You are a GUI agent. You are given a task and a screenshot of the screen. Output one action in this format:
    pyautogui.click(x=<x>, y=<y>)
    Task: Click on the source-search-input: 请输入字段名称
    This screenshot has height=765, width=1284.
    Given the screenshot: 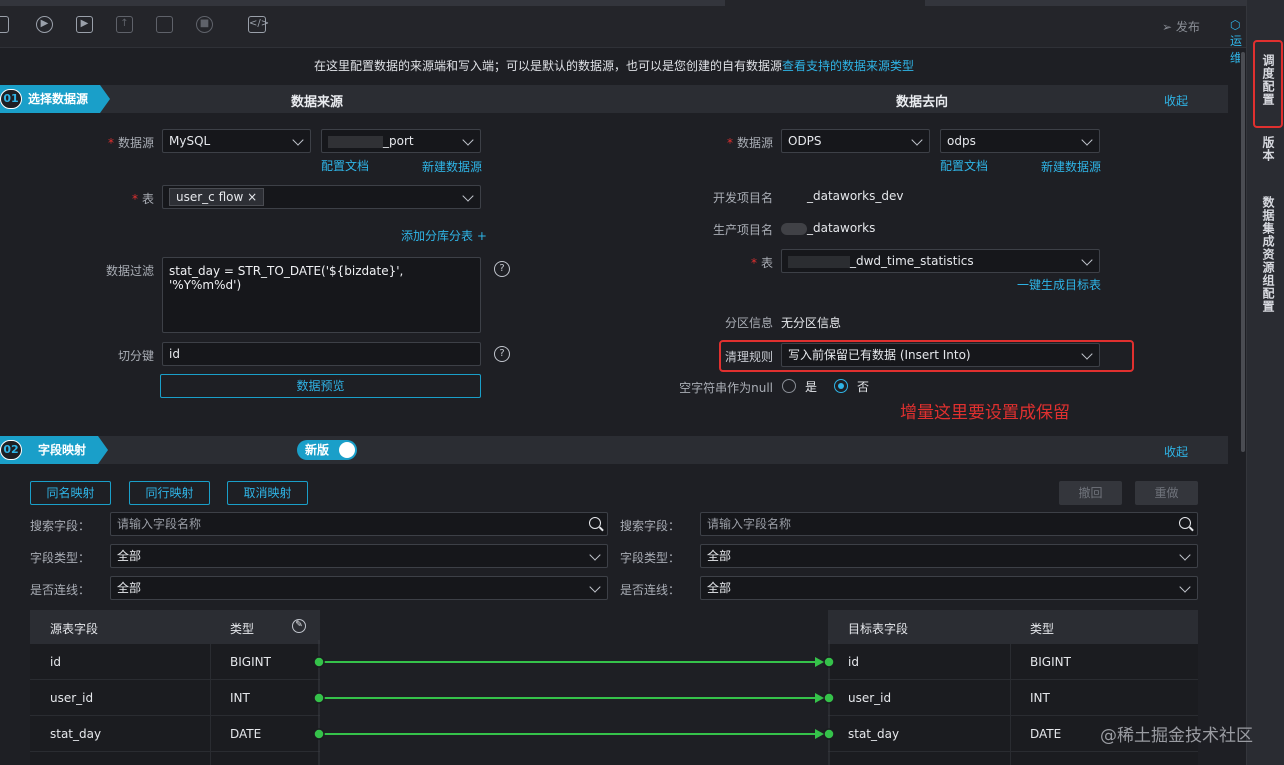 What is the action you would take?
    pyautogui.click(x=359, y=524)
    